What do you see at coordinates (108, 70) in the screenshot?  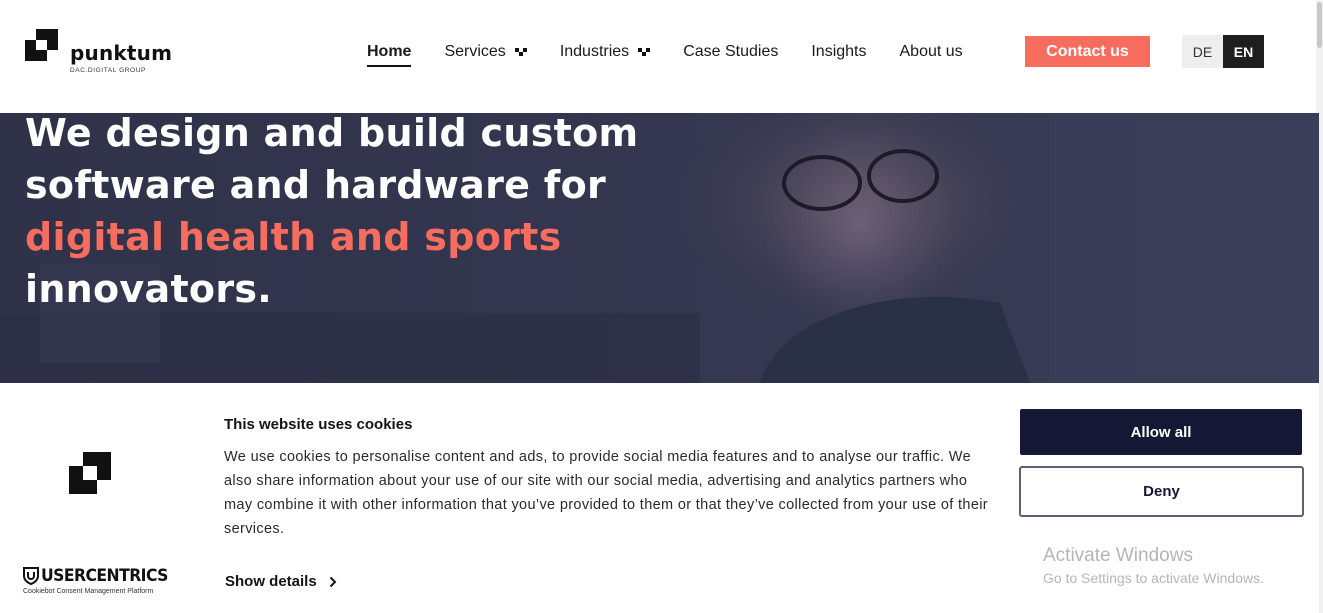 I see `logo-subtext: DAC.DIGITAL GROUP` at bounding box center [108, 70].